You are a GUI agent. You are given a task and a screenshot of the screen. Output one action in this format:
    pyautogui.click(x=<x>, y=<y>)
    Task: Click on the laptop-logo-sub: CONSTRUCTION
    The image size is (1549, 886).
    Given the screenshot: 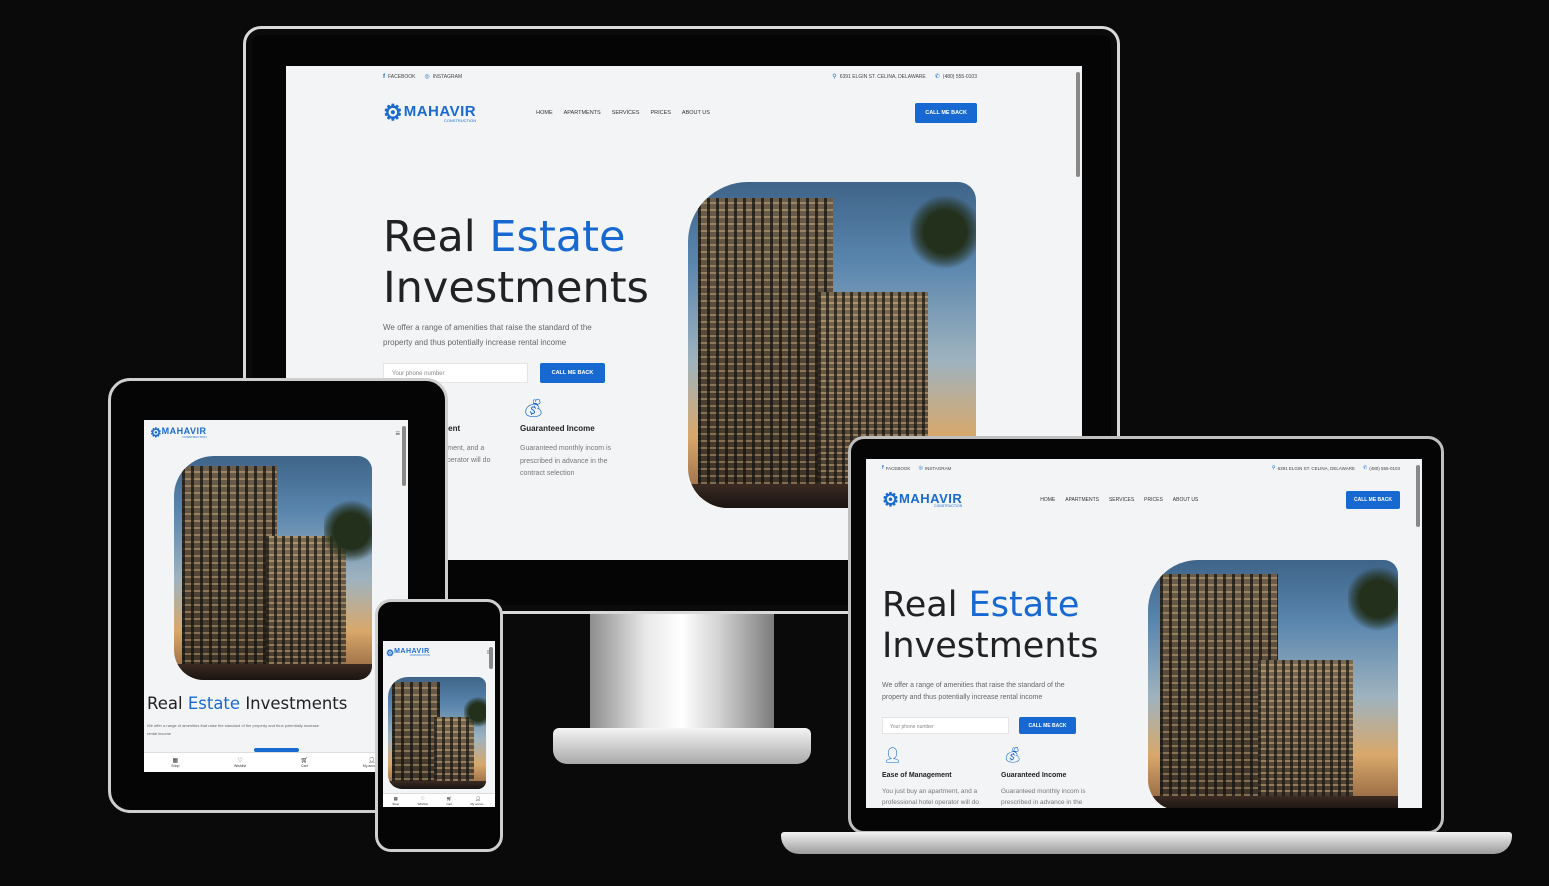 What is the action you would take?
    pyautogui.click(x=948, y=505)
    